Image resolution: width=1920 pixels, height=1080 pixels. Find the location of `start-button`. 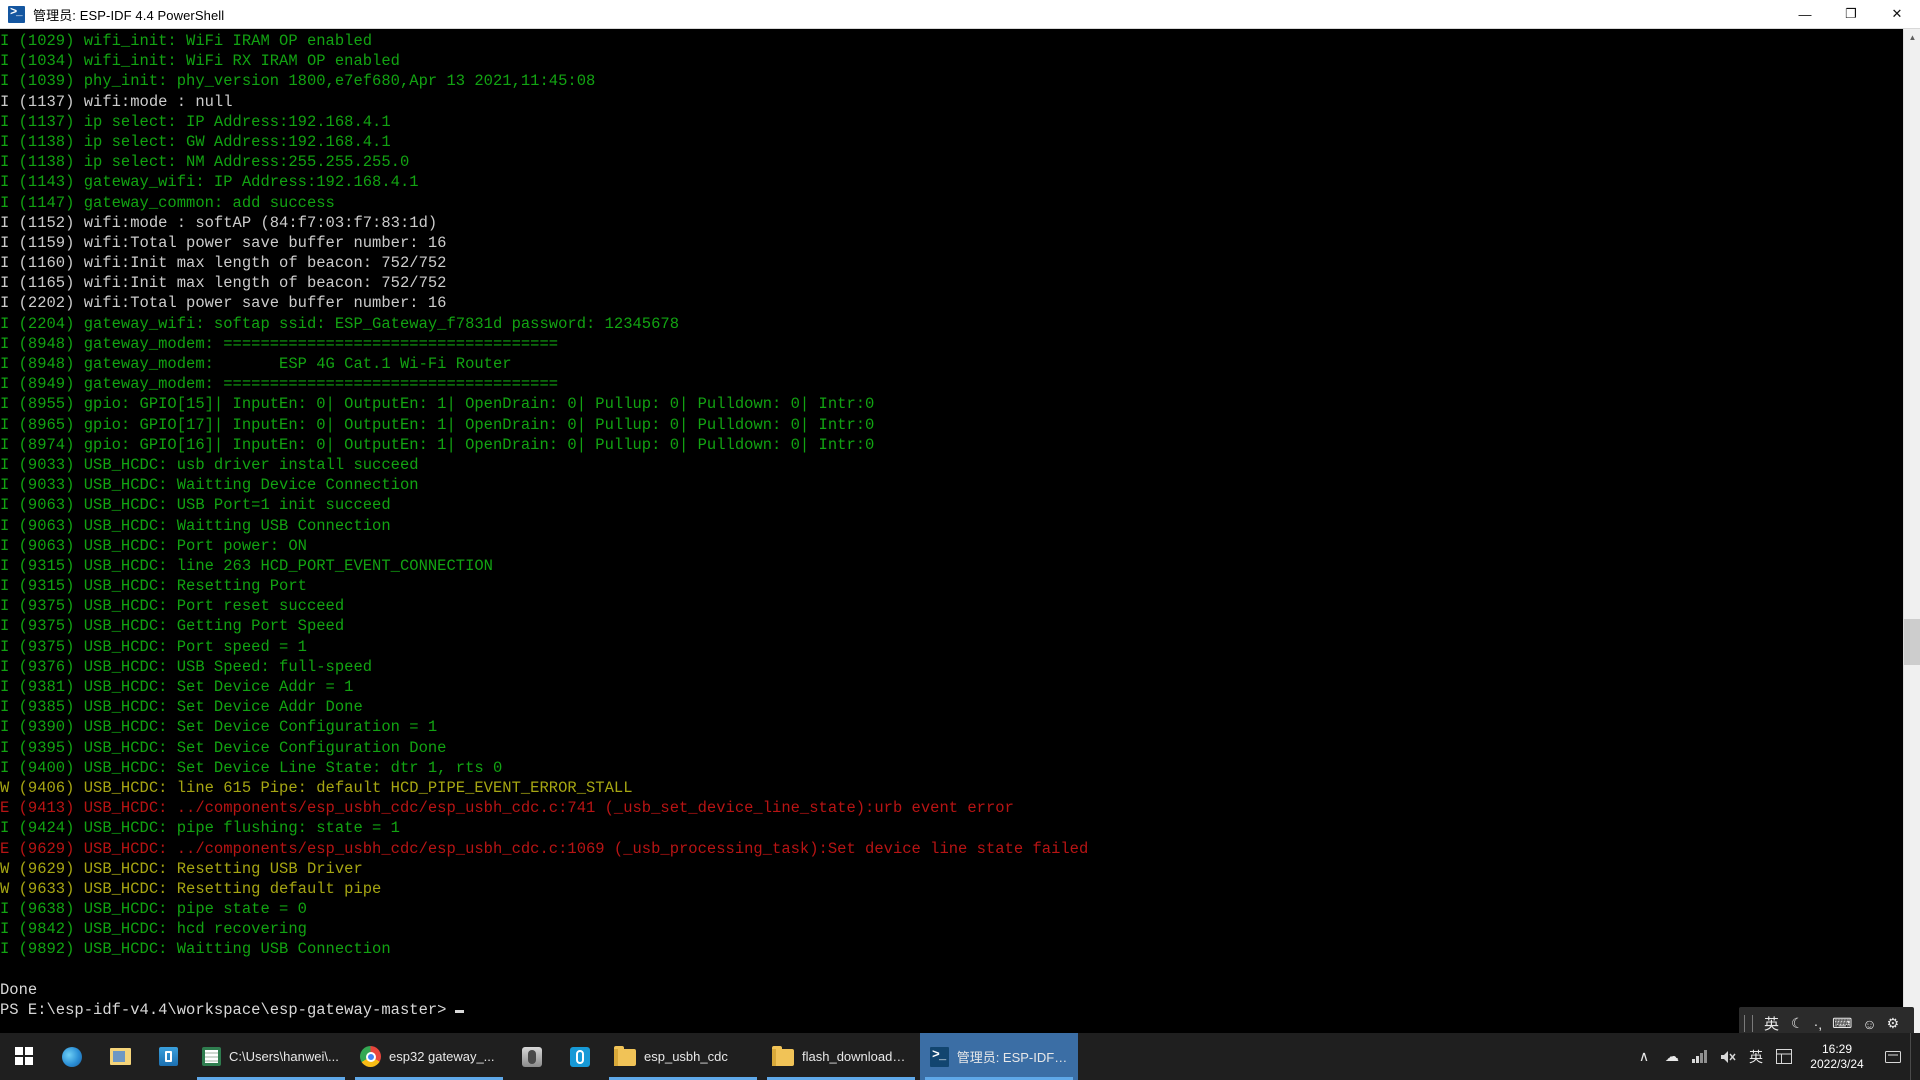

start-button is located at coordinates (24, 1056).